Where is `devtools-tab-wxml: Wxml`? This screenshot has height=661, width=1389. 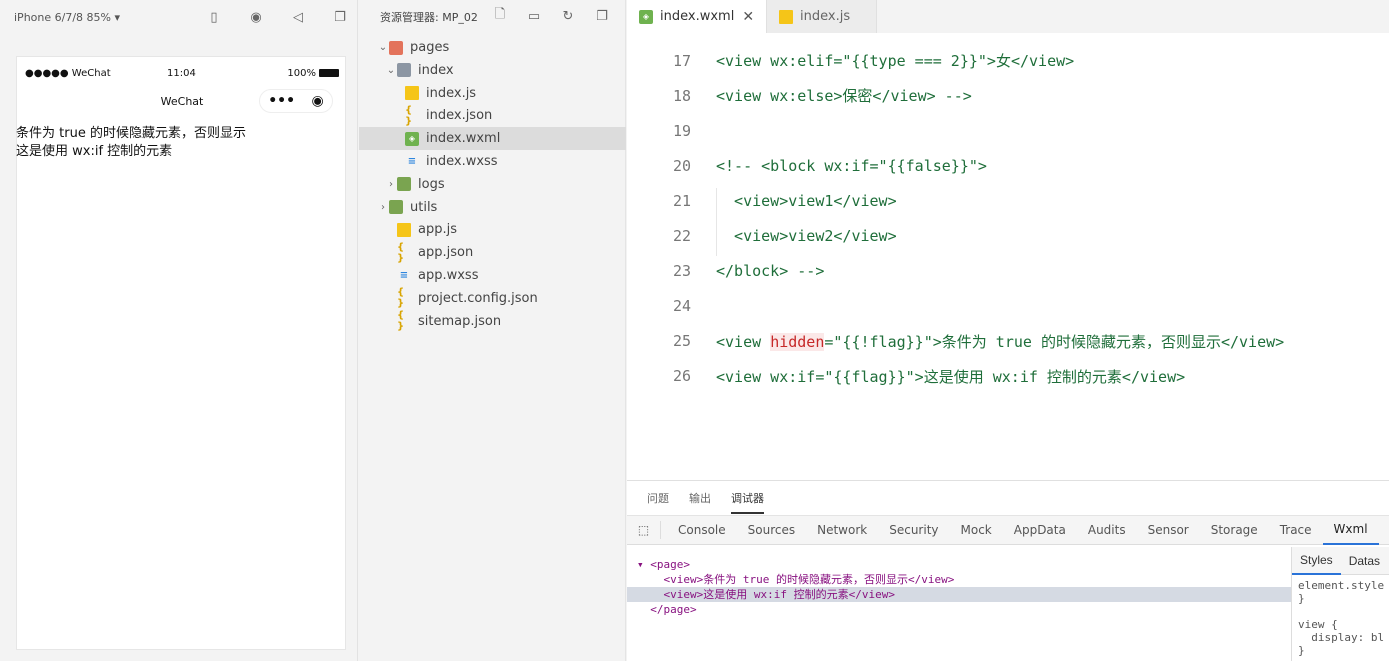
devtools-tab-wxml: Wxml is located at coordinates (1350, 530).